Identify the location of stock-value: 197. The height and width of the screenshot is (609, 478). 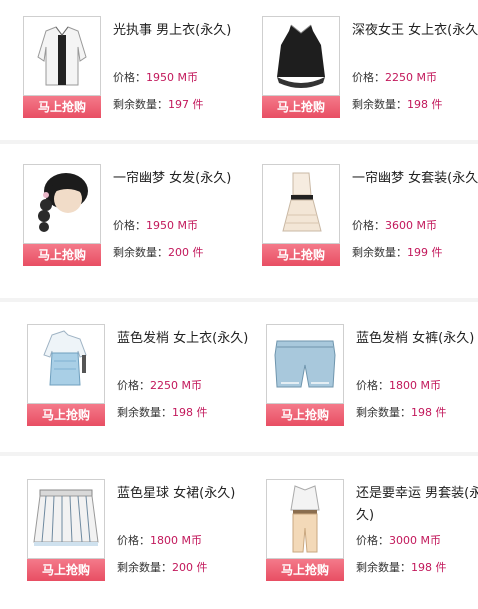
(178, 104).